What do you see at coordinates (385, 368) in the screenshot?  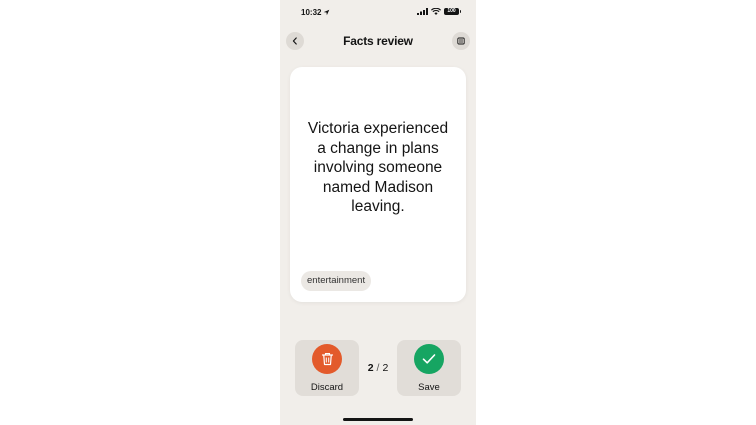 I see `pager-total: 2` at bounding box center [385, 368].